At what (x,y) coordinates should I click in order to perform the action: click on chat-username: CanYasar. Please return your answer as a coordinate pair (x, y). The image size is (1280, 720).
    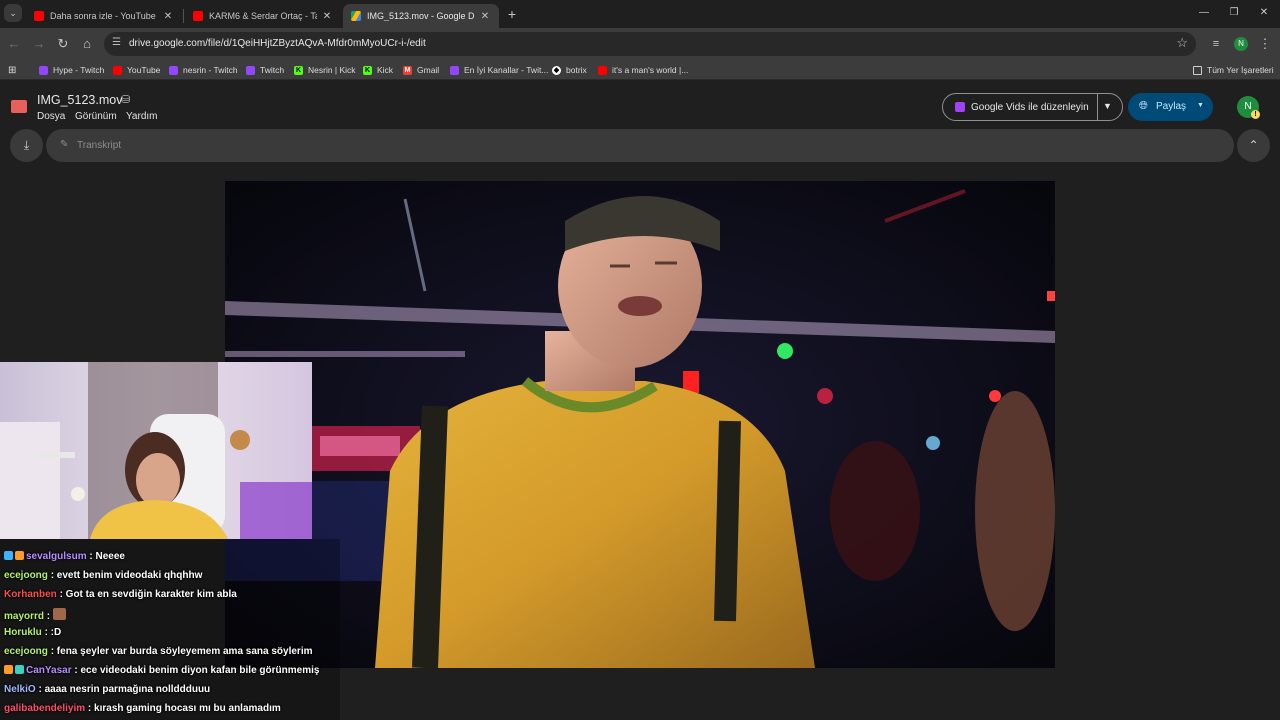
    Looking at the image, I should click on (49, 670).